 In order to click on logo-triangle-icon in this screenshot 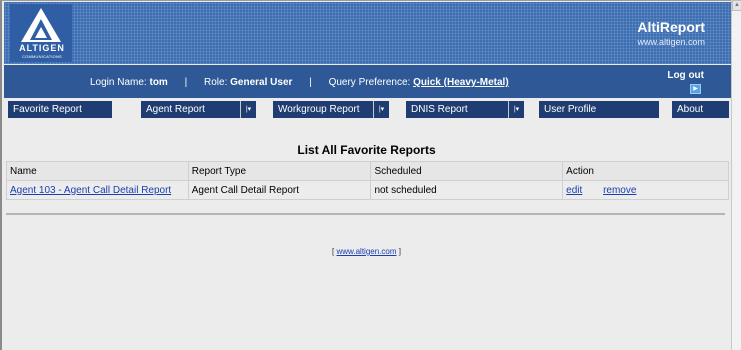, I will do `click(41, 25)`.